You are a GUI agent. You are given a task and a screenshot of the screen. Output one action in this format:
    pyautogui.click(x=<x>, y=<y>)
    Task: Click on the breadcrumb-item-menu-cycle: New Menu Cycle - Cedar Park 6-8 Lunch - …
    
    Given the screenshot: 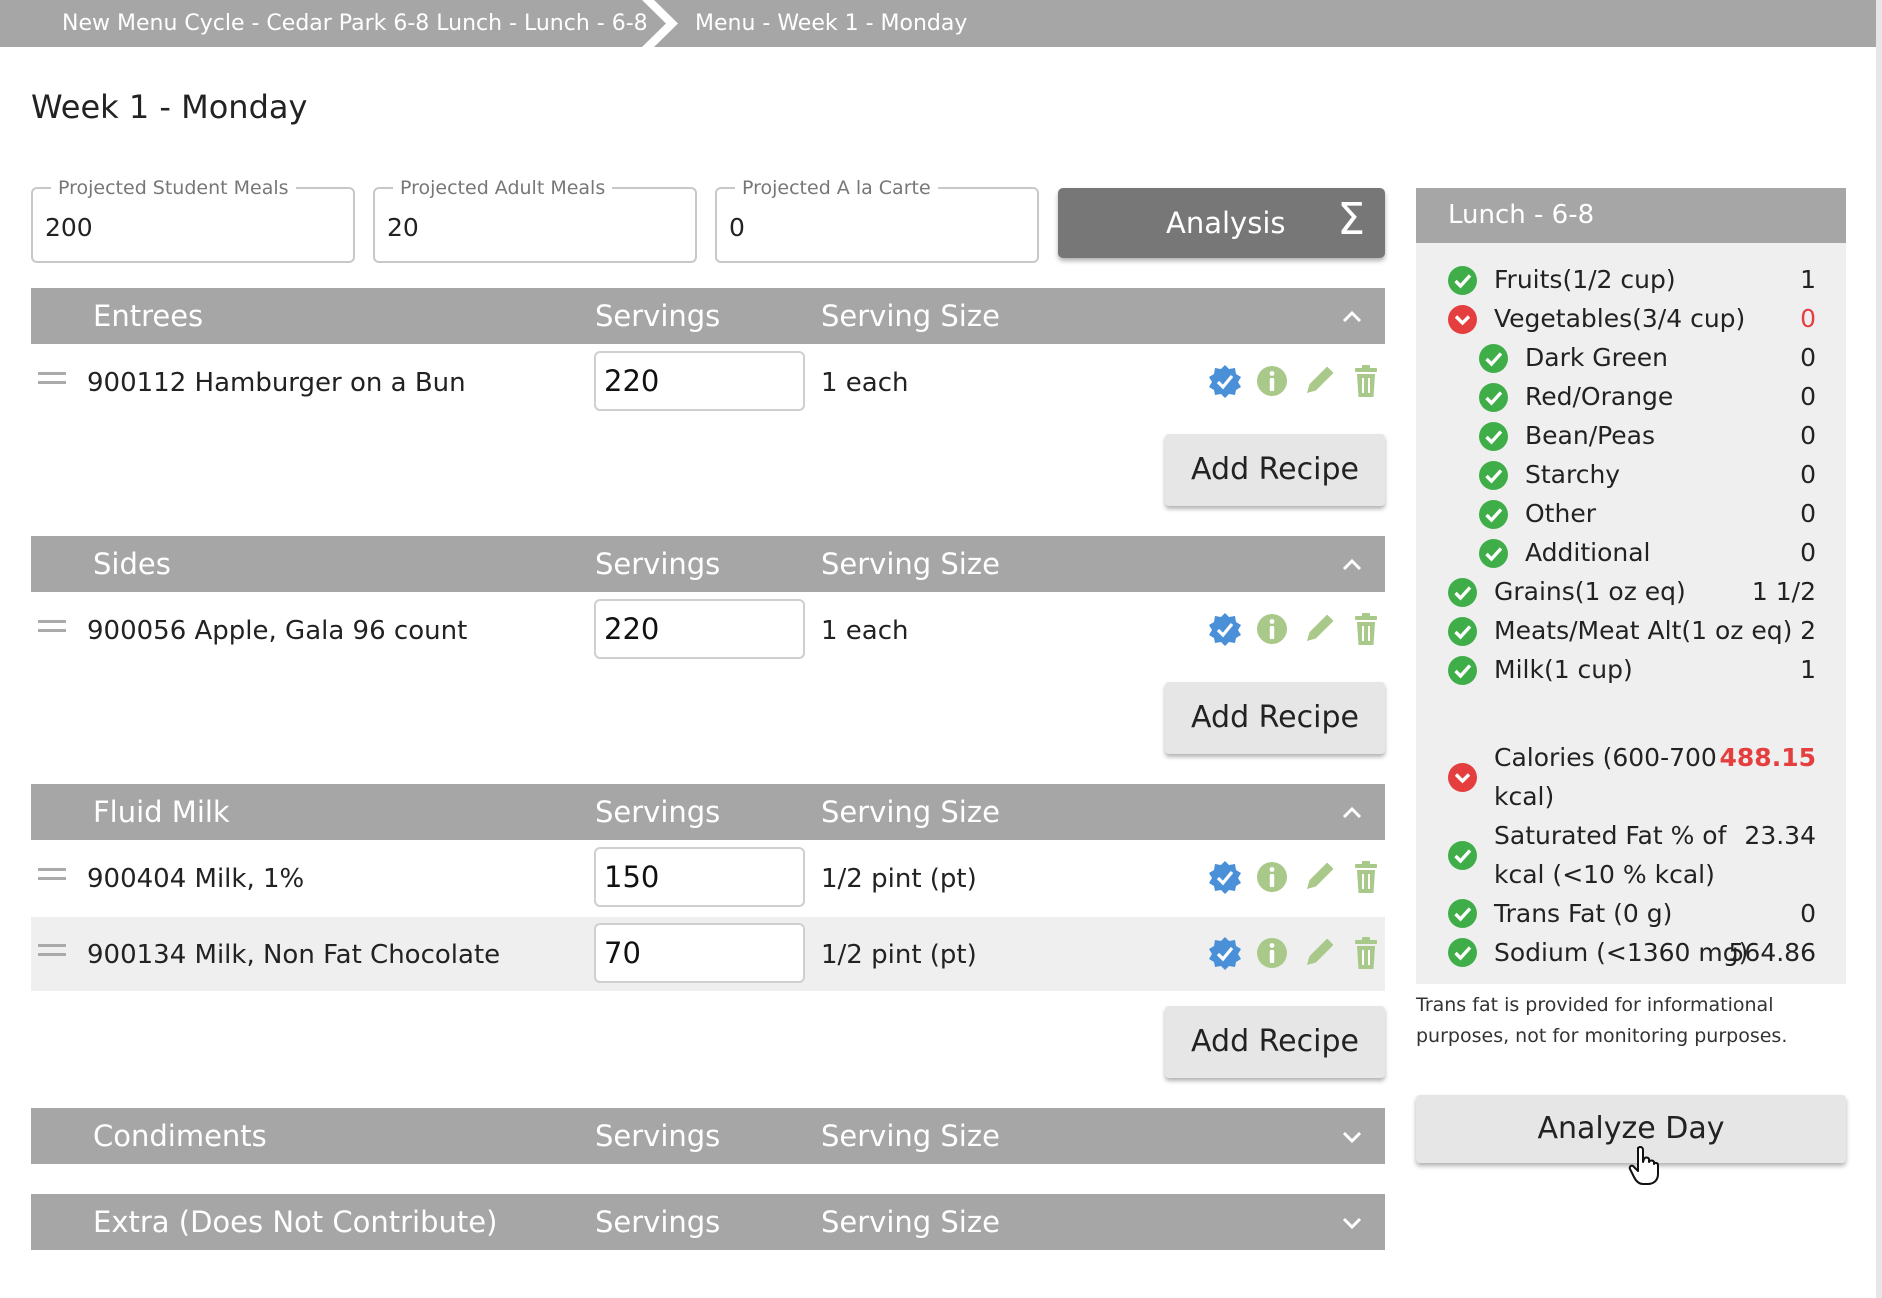 What is the action you would take?
    pyautogui.click(x=355, y=23)
    